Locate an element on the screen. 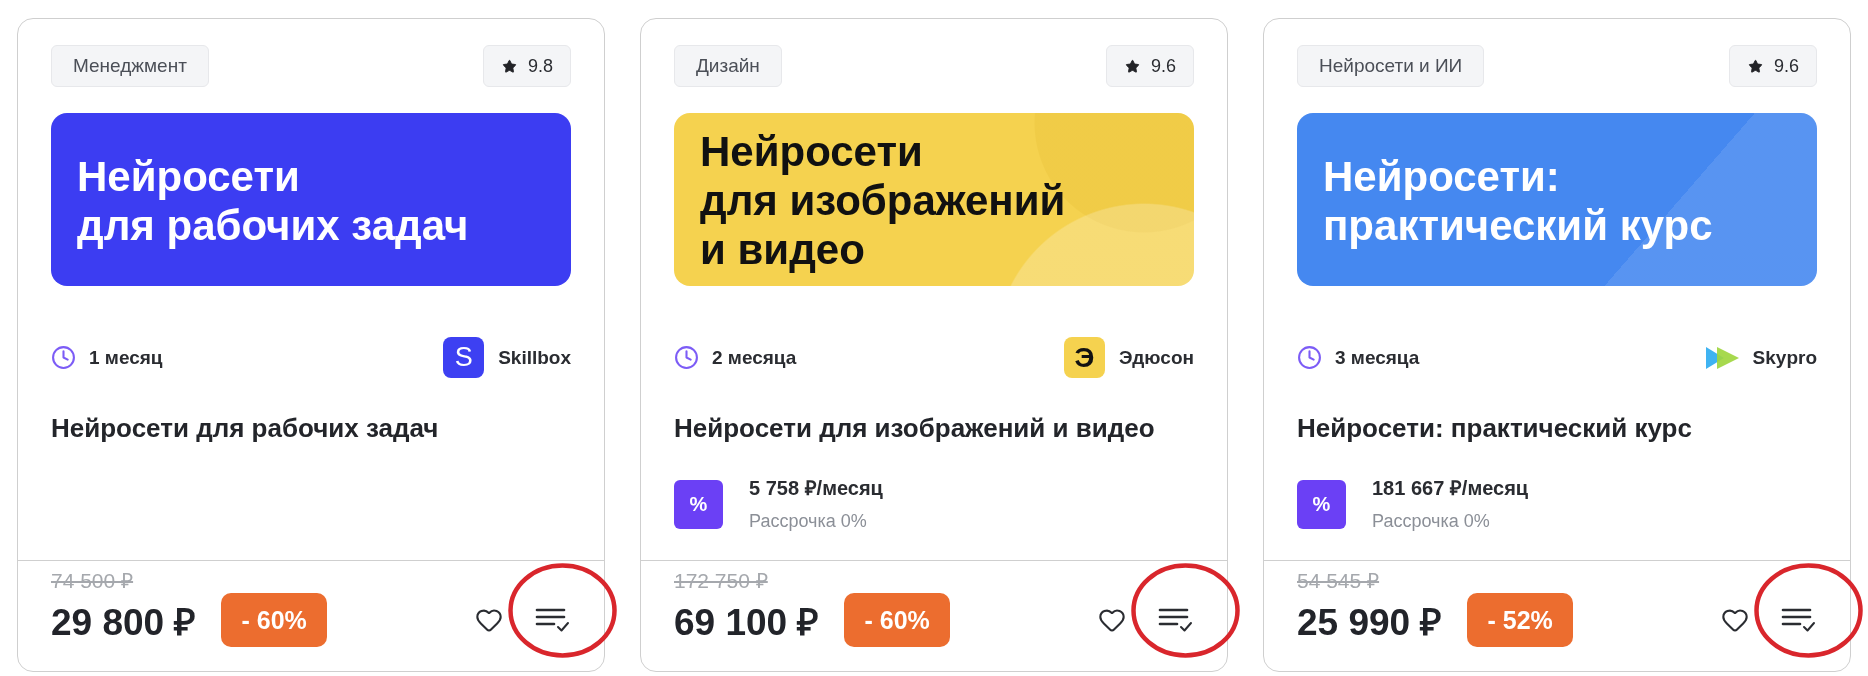  course-title: Нейросети для рабочих задач is located at coordinates (245, 428).